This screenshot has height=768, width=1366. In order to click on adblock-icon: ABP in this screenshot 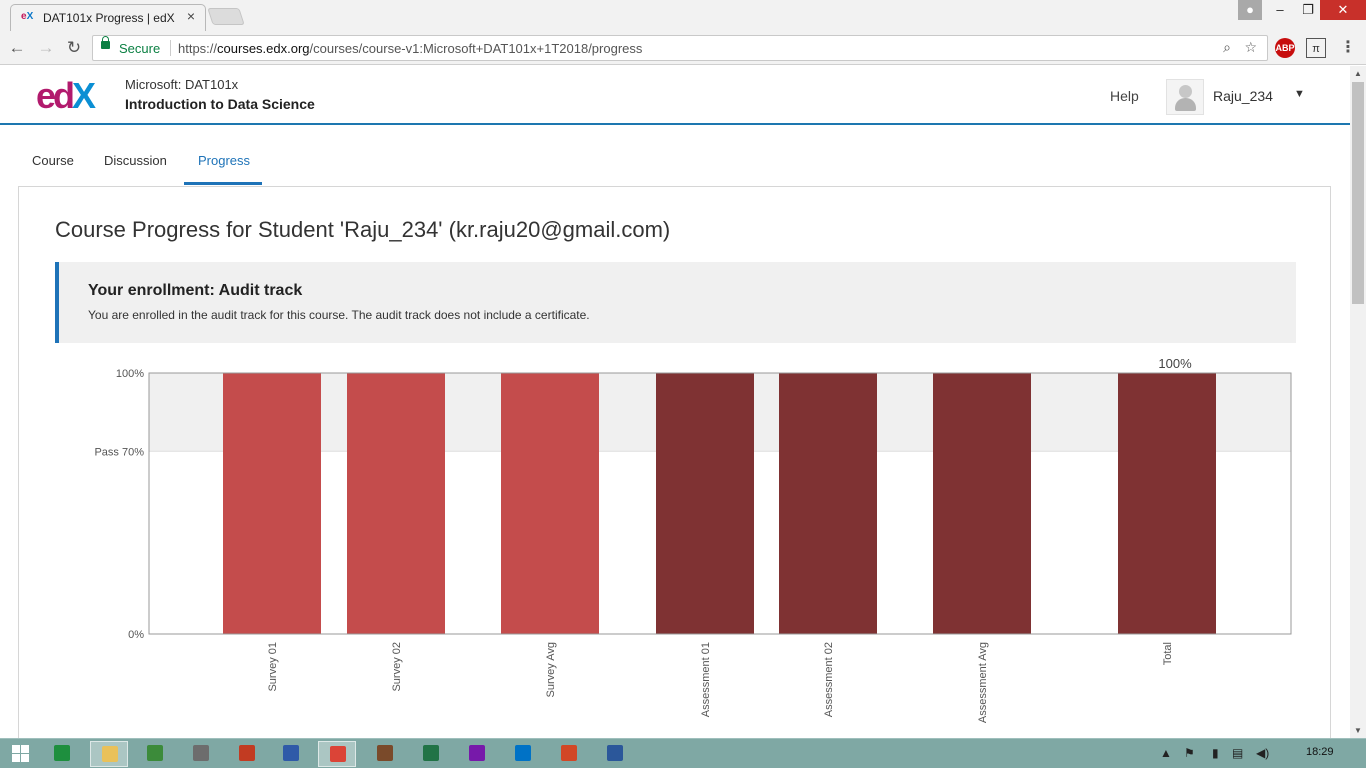, I will do `click(1285, 48)`.